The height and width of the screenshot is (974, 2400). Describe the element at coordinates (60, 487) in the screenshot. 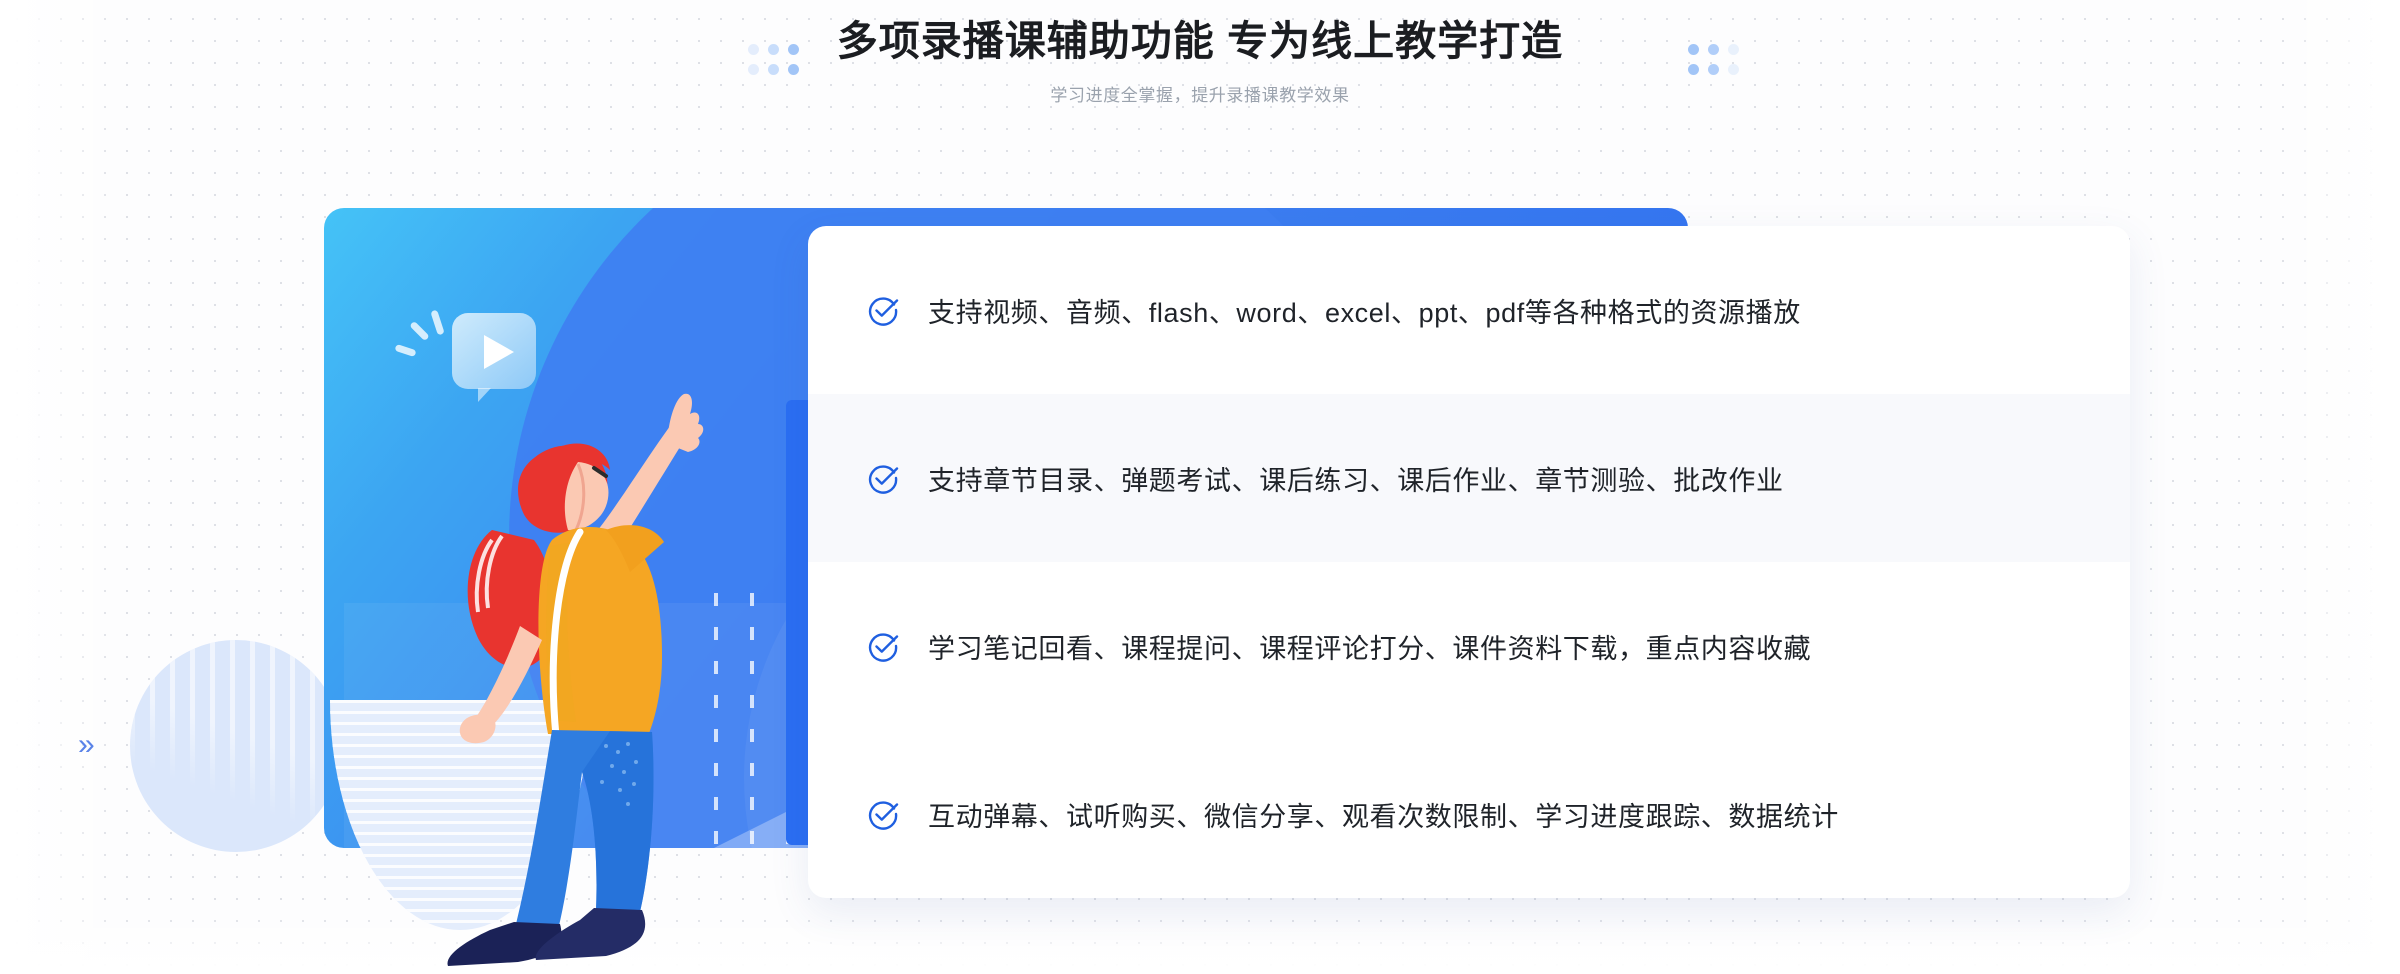

I see `background-fade-left` at that location.